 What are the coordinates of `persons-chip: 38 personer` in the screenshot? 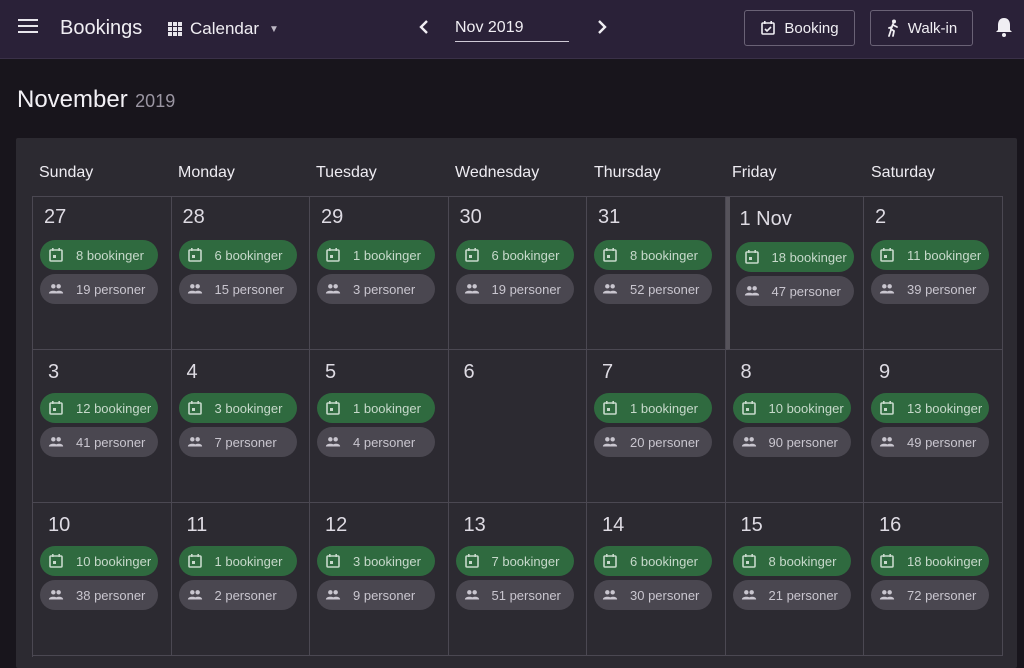 It's located at (99, 595).